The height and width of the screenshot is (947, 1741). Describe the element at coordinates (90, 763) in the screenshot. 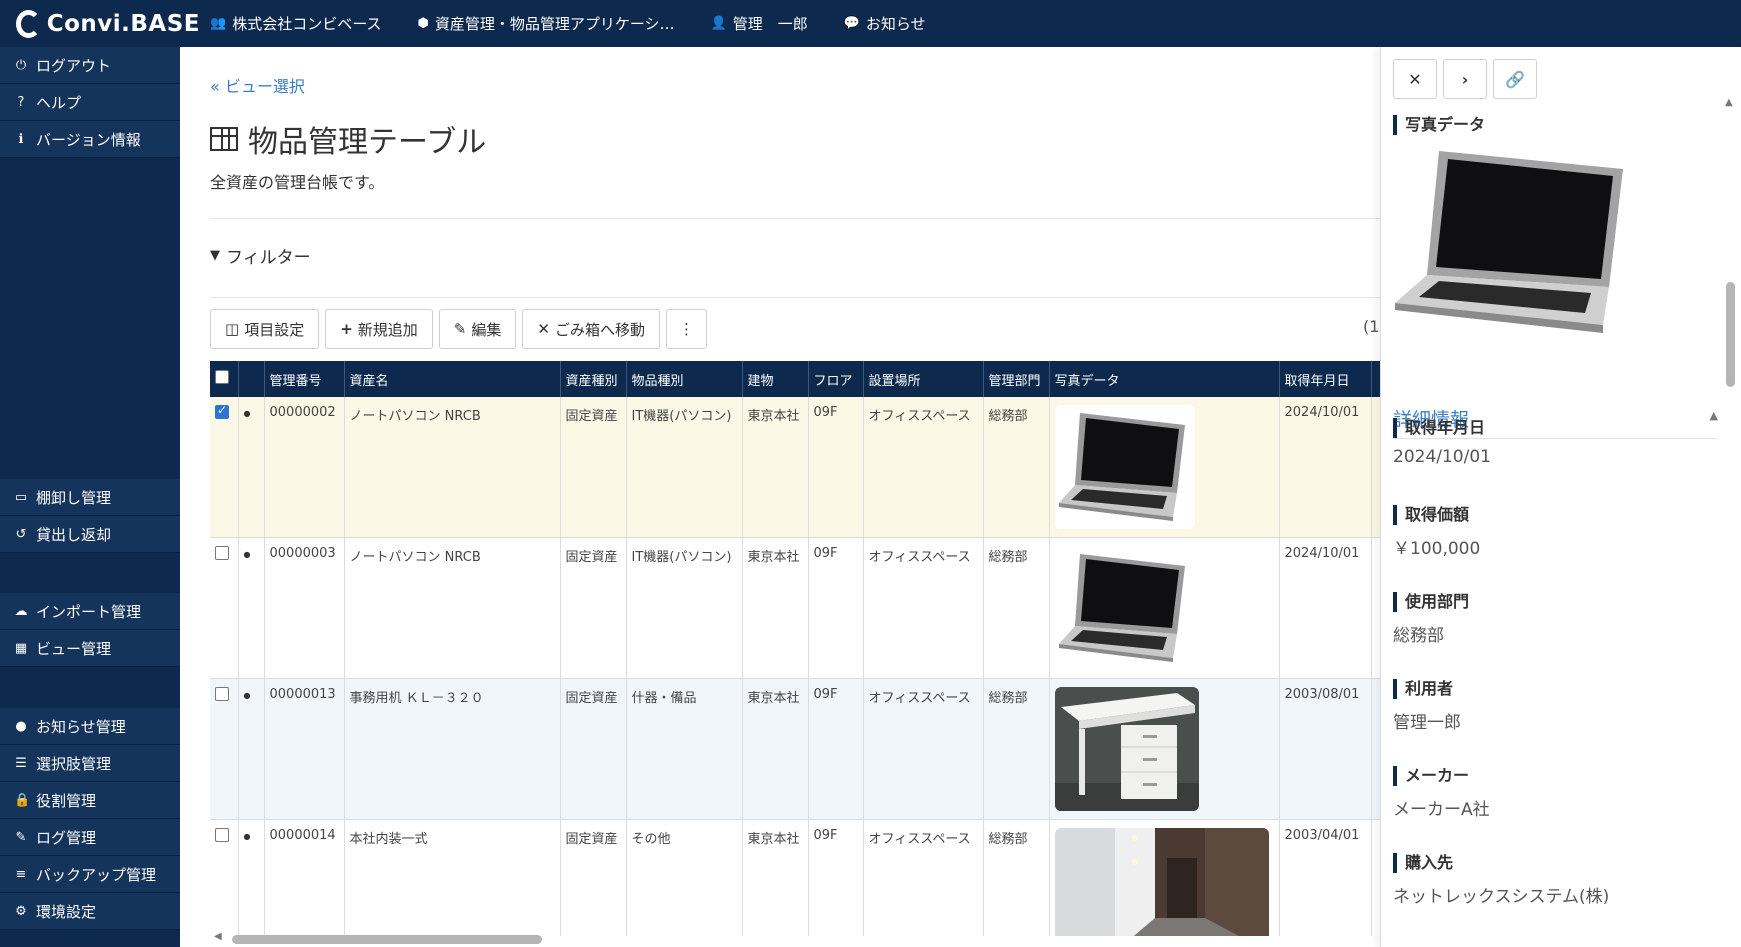

I see `sidebar-item-options: ☰ 選択肢管理` at that location.